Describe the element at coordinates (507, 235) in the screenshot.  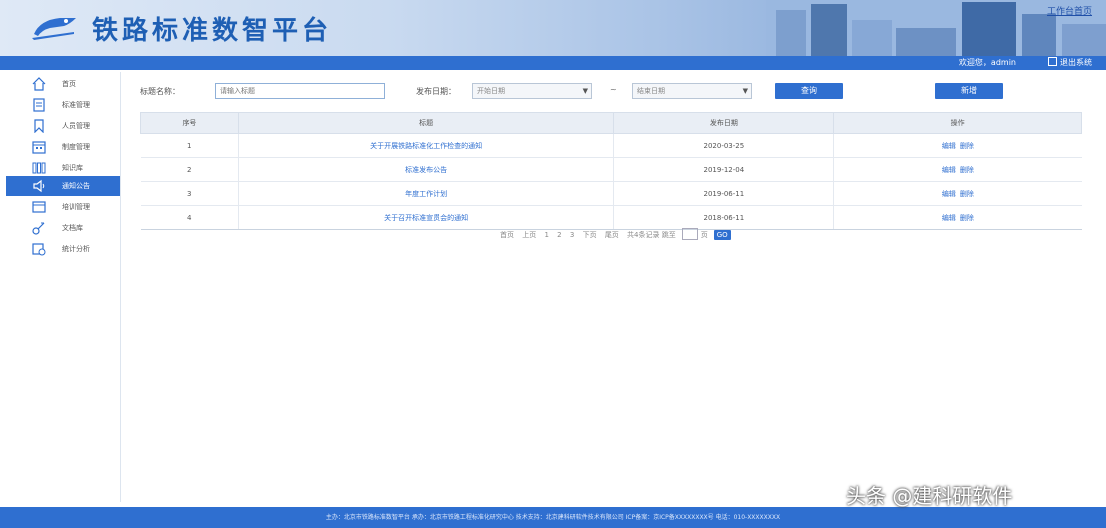
I see `first-page-button: 首页` at that location.